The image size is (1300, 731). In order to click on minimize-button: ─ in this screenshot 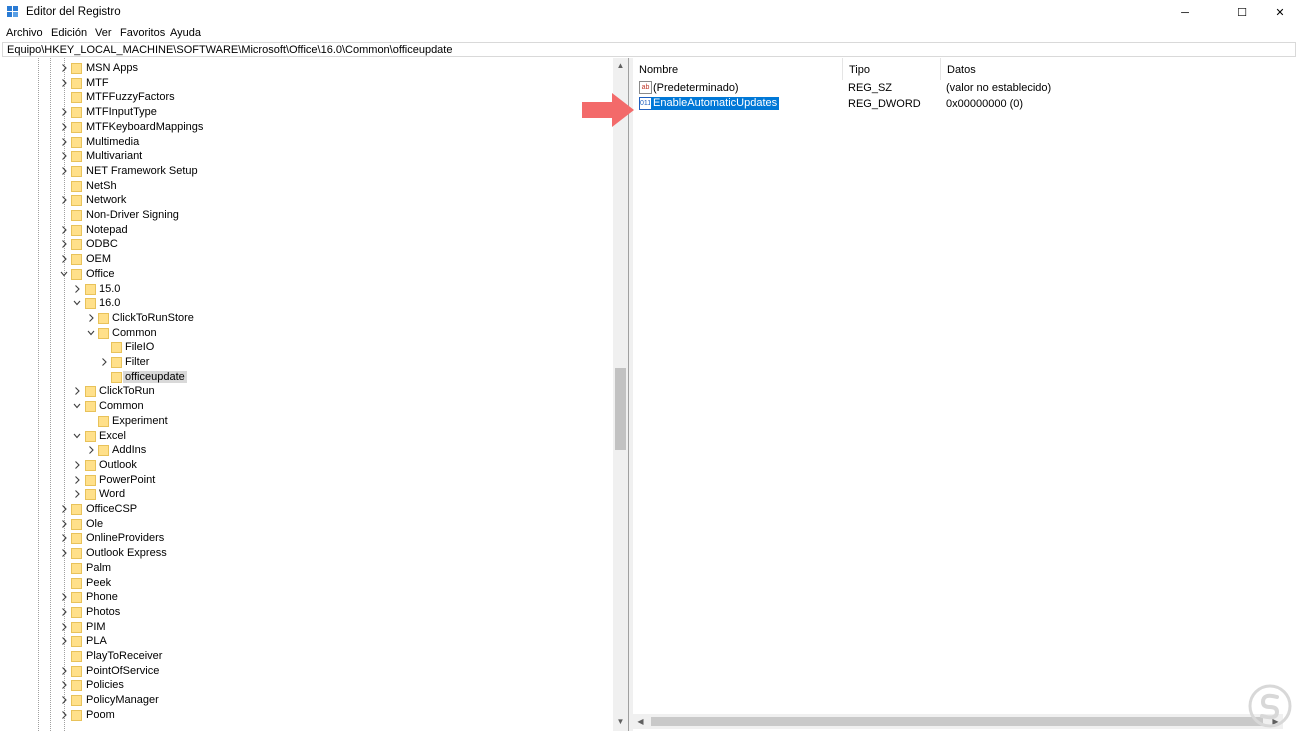, I will do `click(1185, 12)`.